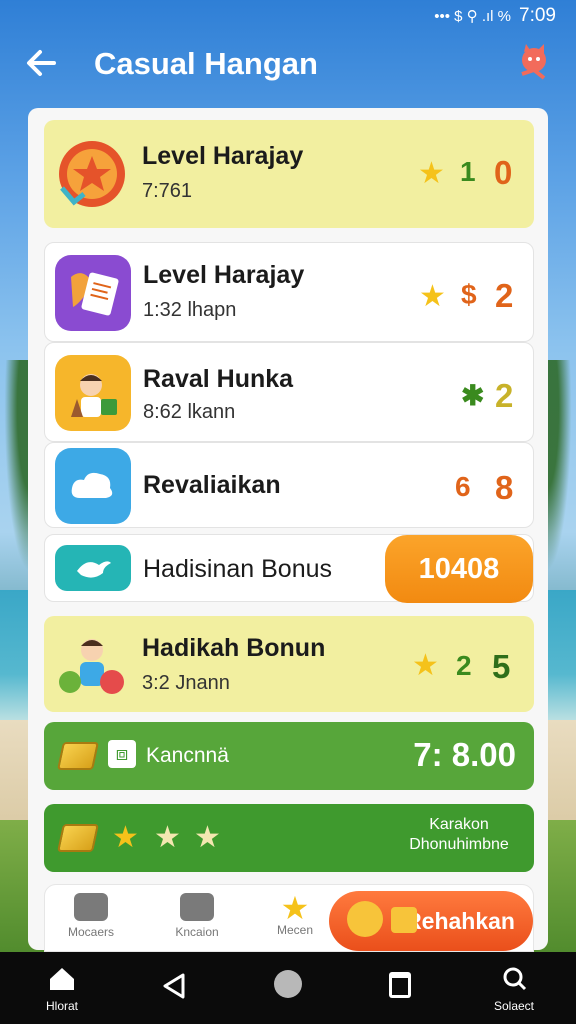  Describe the element at coordinates (289, 756) in the screenshot. I see `reward-row: ⧈ Kancnnä 7: 8.00` at that location.